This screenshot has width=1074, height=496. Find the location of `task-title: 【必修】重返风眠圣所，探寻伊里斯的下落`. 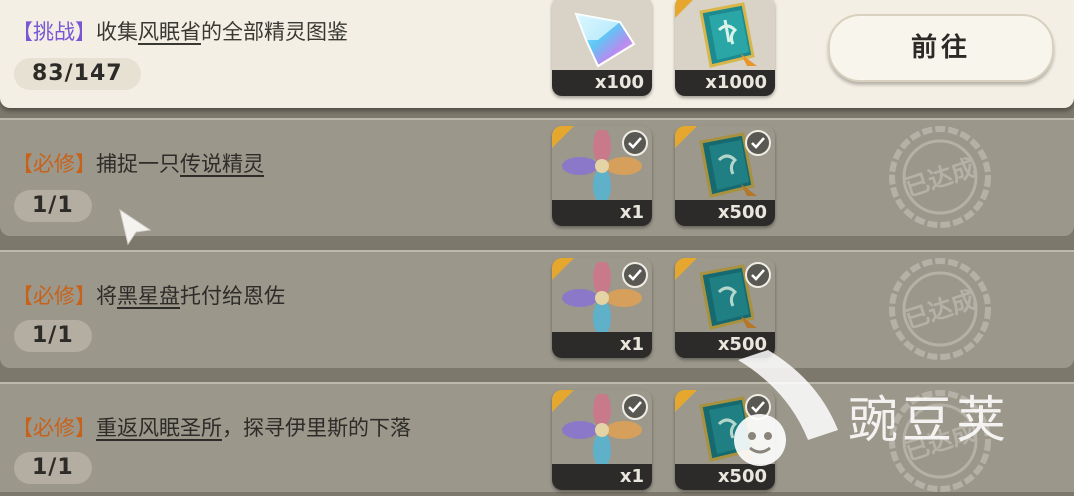

task-title: 【必修】重返风眠圣所，探寻伊里斯的下落 is located at coordinates (211, 428).